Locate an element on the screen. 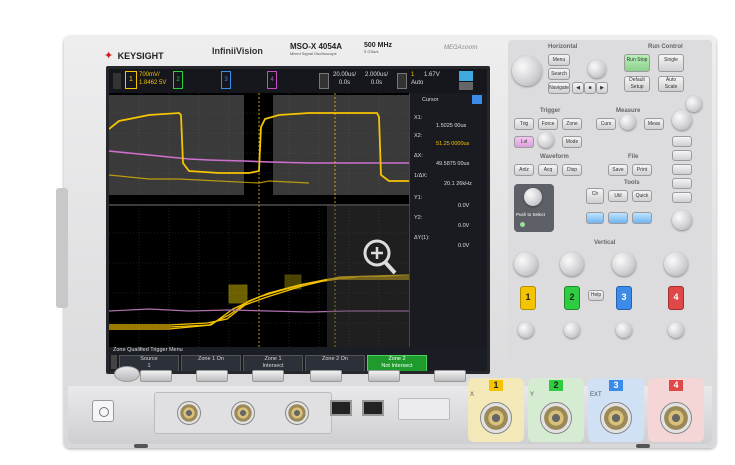  help-button: Help is located at coordinates (596, 295).